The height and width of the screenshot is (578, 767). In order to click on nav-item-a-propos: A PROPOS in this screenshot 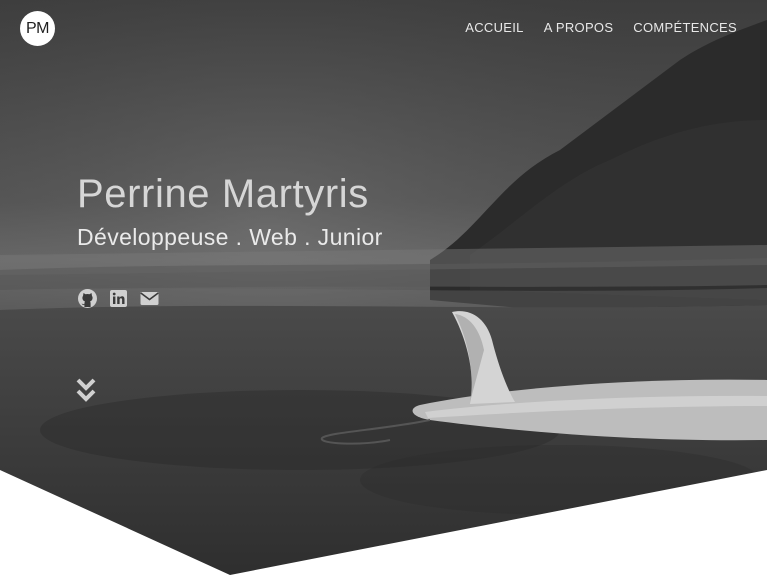, I will do `click(579, 28)`.